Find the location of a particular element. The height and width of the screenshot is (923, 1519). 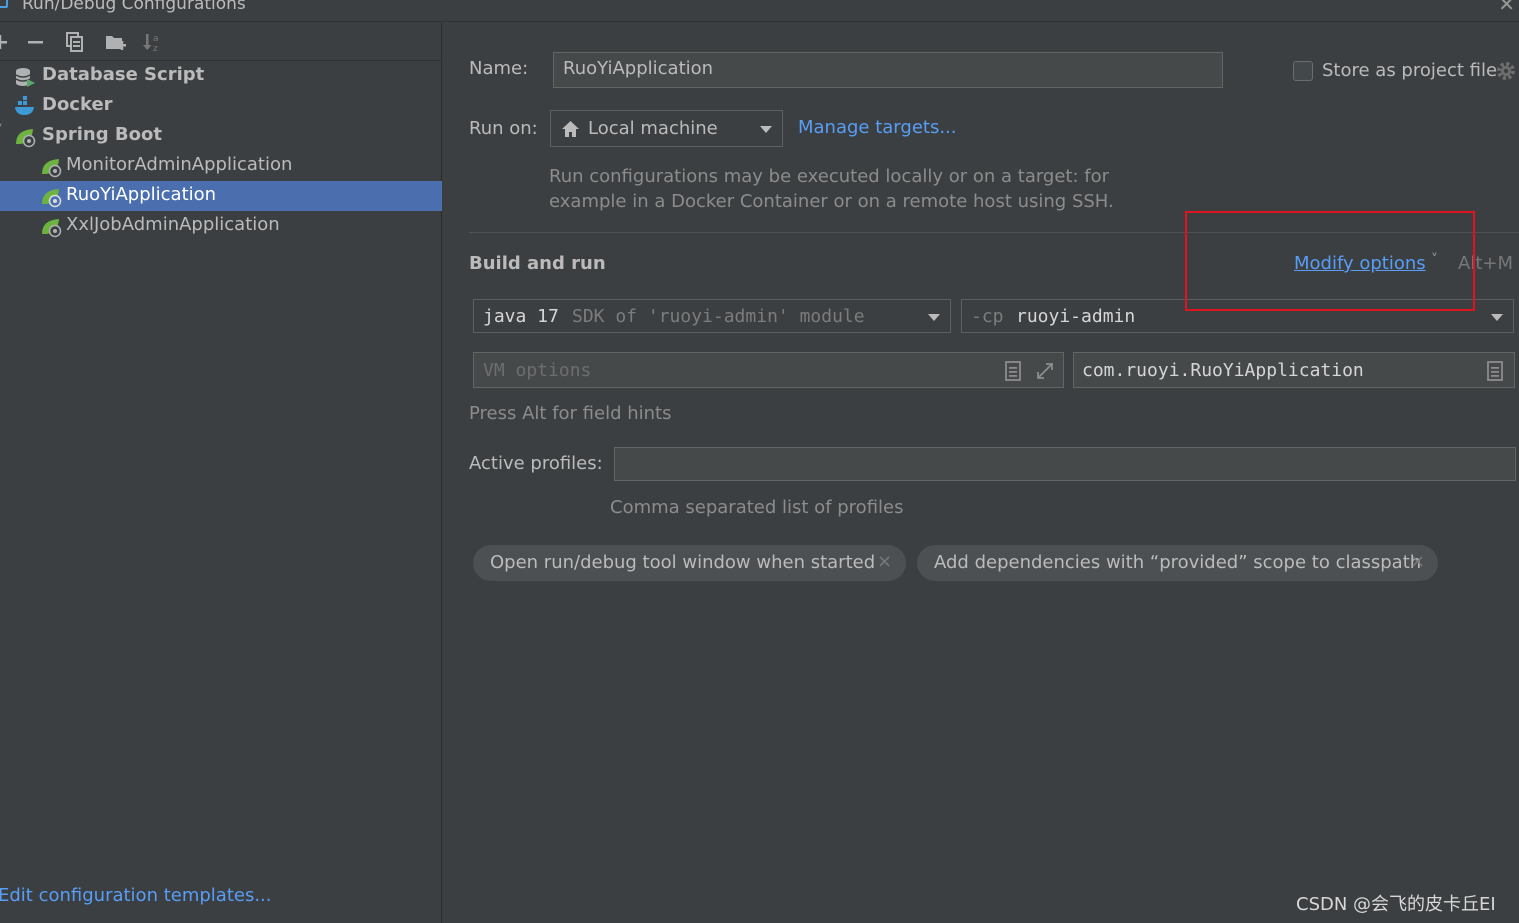

name-field-value: RuoYiApplication is located at coordinates (638, 68).